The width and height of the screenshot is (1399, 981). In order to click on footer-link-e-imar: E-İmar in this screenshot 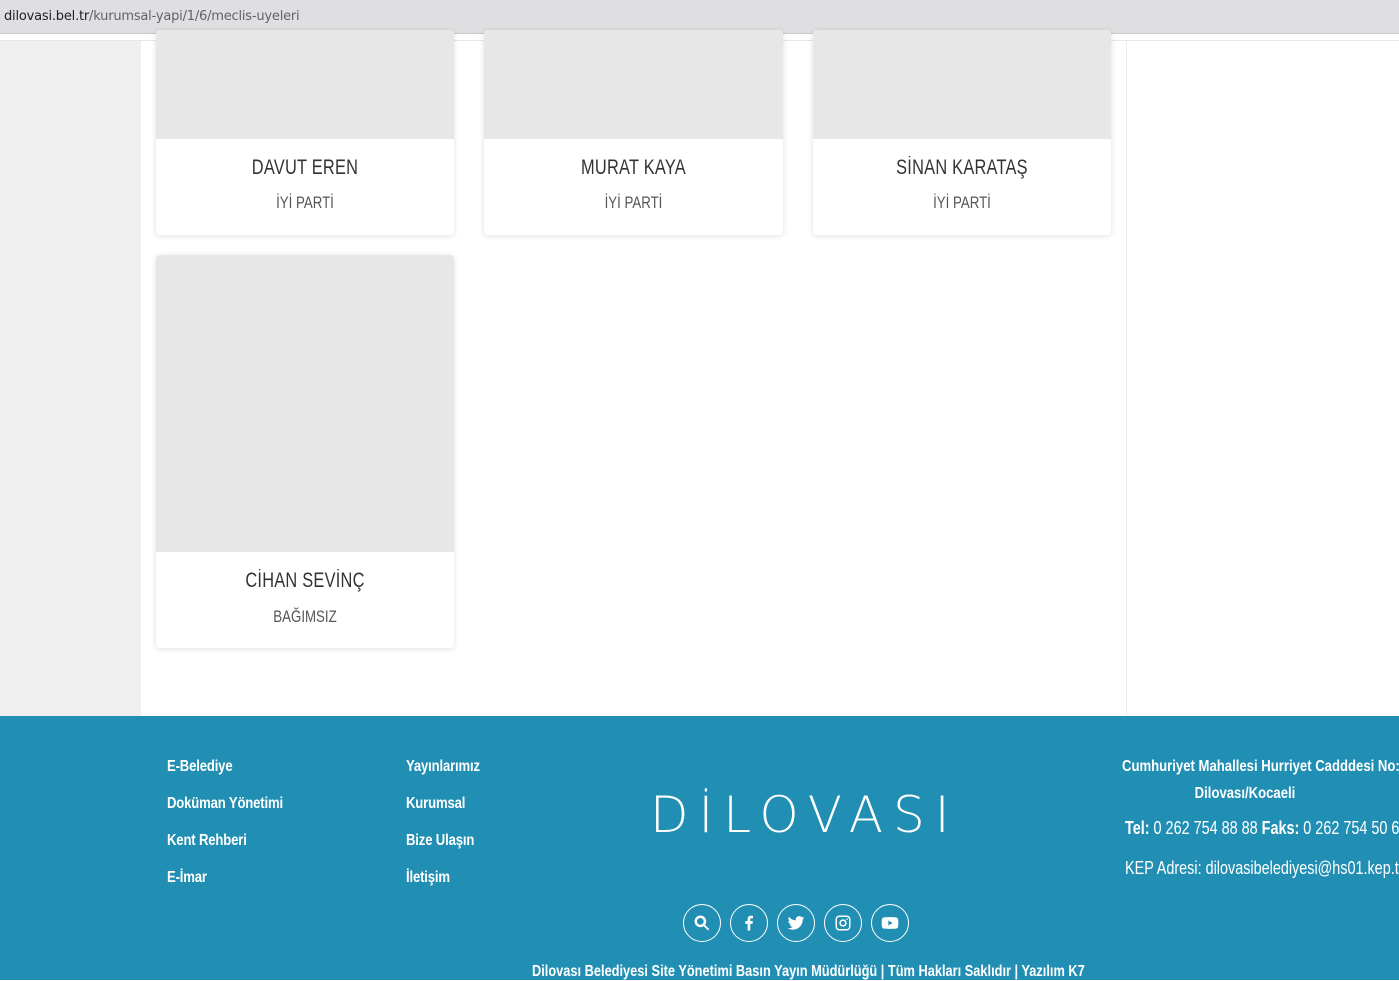, I will do `click(187, 878)`.